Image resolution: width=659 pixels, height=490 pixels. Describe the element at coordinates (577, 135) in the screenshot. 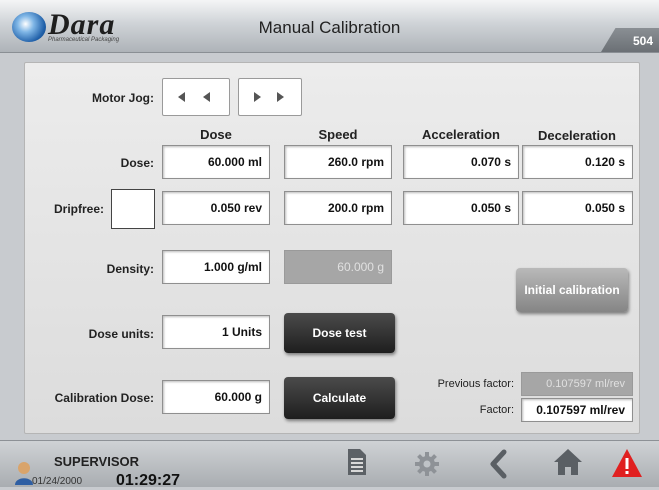

I see `column-header-deceleration: Deceleration` at that location.